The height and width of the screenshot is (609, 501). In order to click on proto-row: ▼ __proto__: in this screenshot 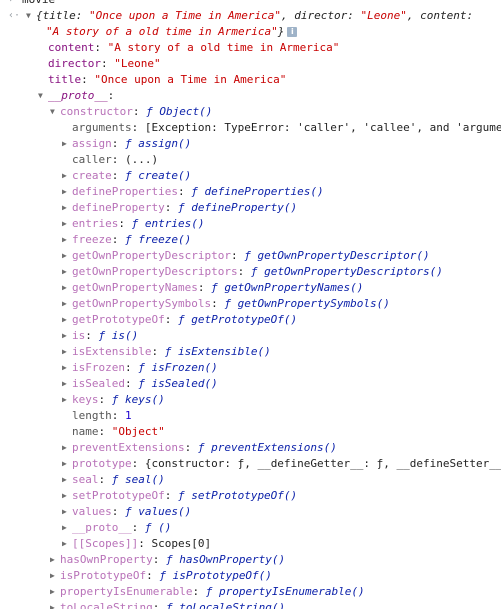, I will do `click(250, 96)`.